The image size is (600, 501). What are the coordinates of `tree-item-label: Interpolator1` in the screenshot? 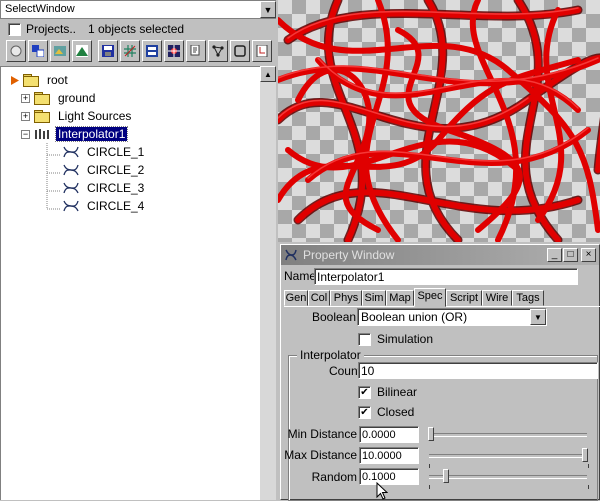 It's located at (91, 134).